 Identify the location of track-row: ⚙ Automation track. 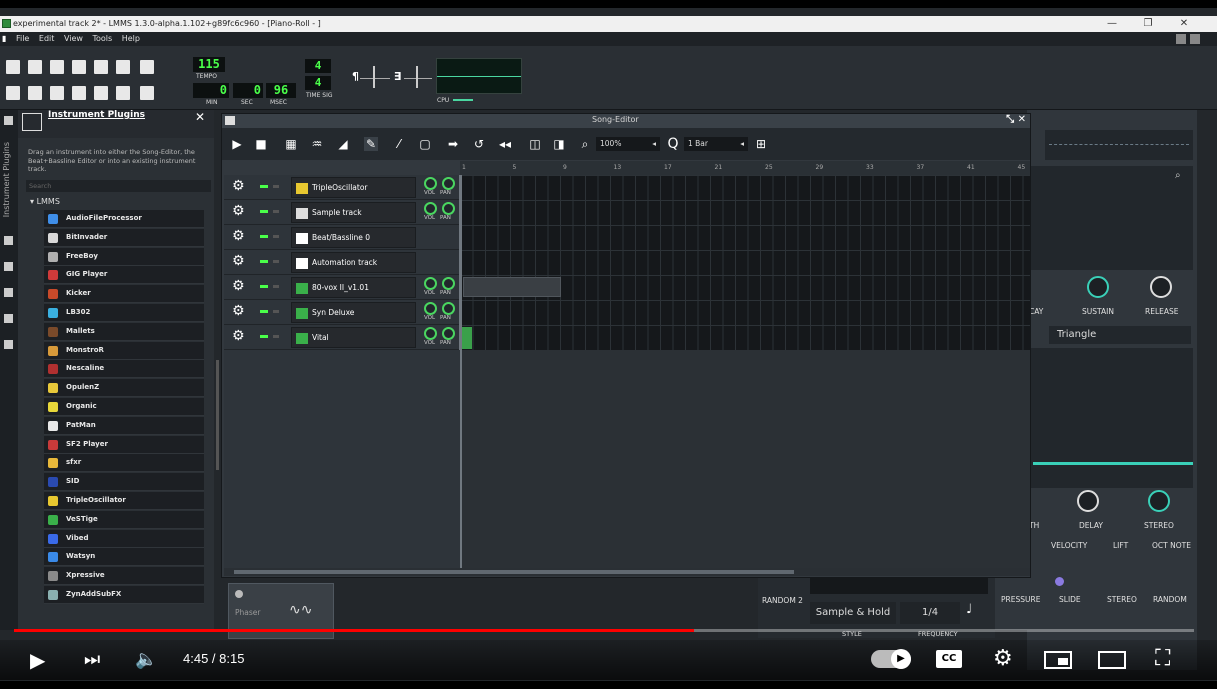
(342, 262).